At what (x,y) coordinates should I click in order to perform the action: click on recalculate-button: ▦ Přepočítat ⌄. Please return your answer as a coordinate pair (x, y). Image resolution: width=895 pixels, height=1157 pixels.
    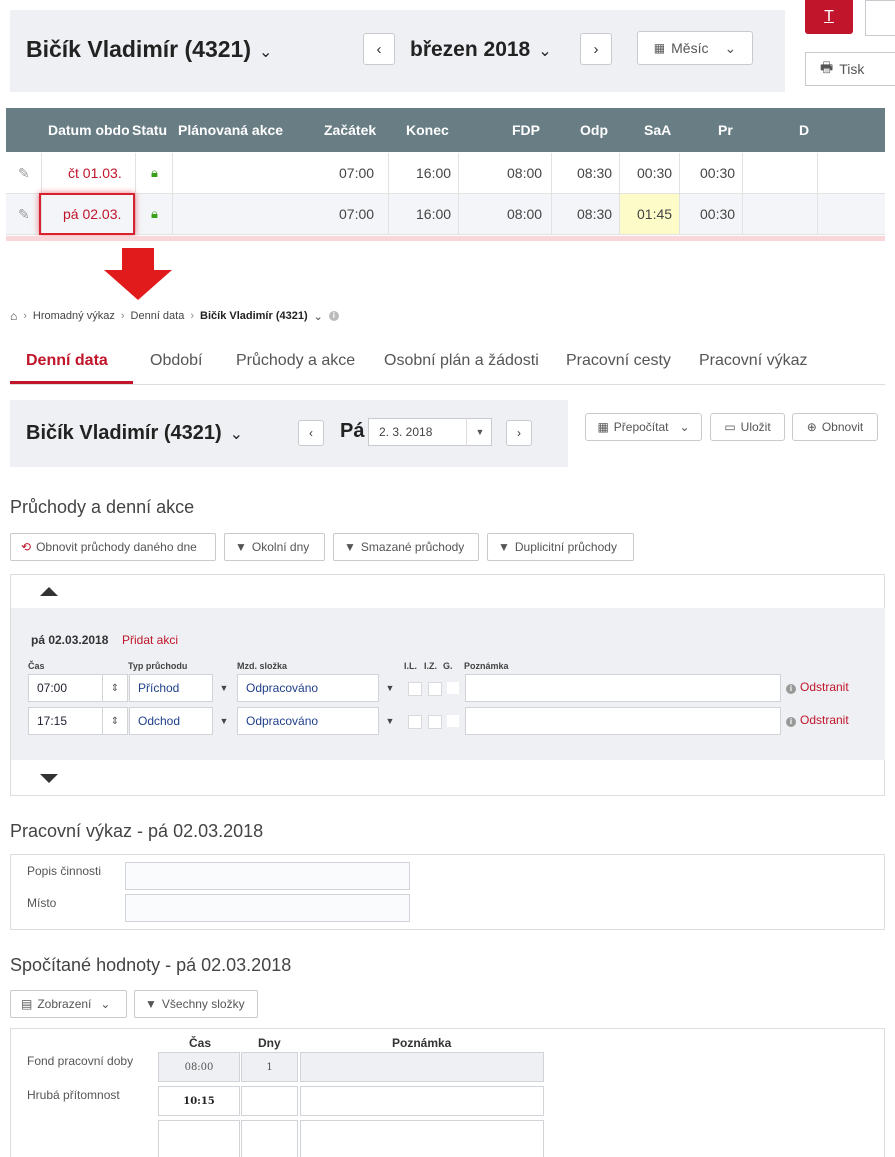
    Looking at the image, I should click on (643, 427).